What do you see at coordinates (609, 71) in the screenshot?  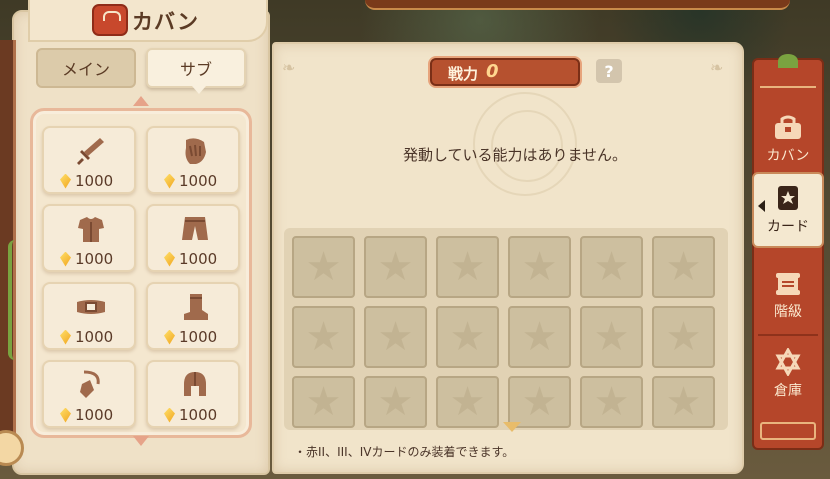 I see `help-button: ?` at bounding box center [609, 71].